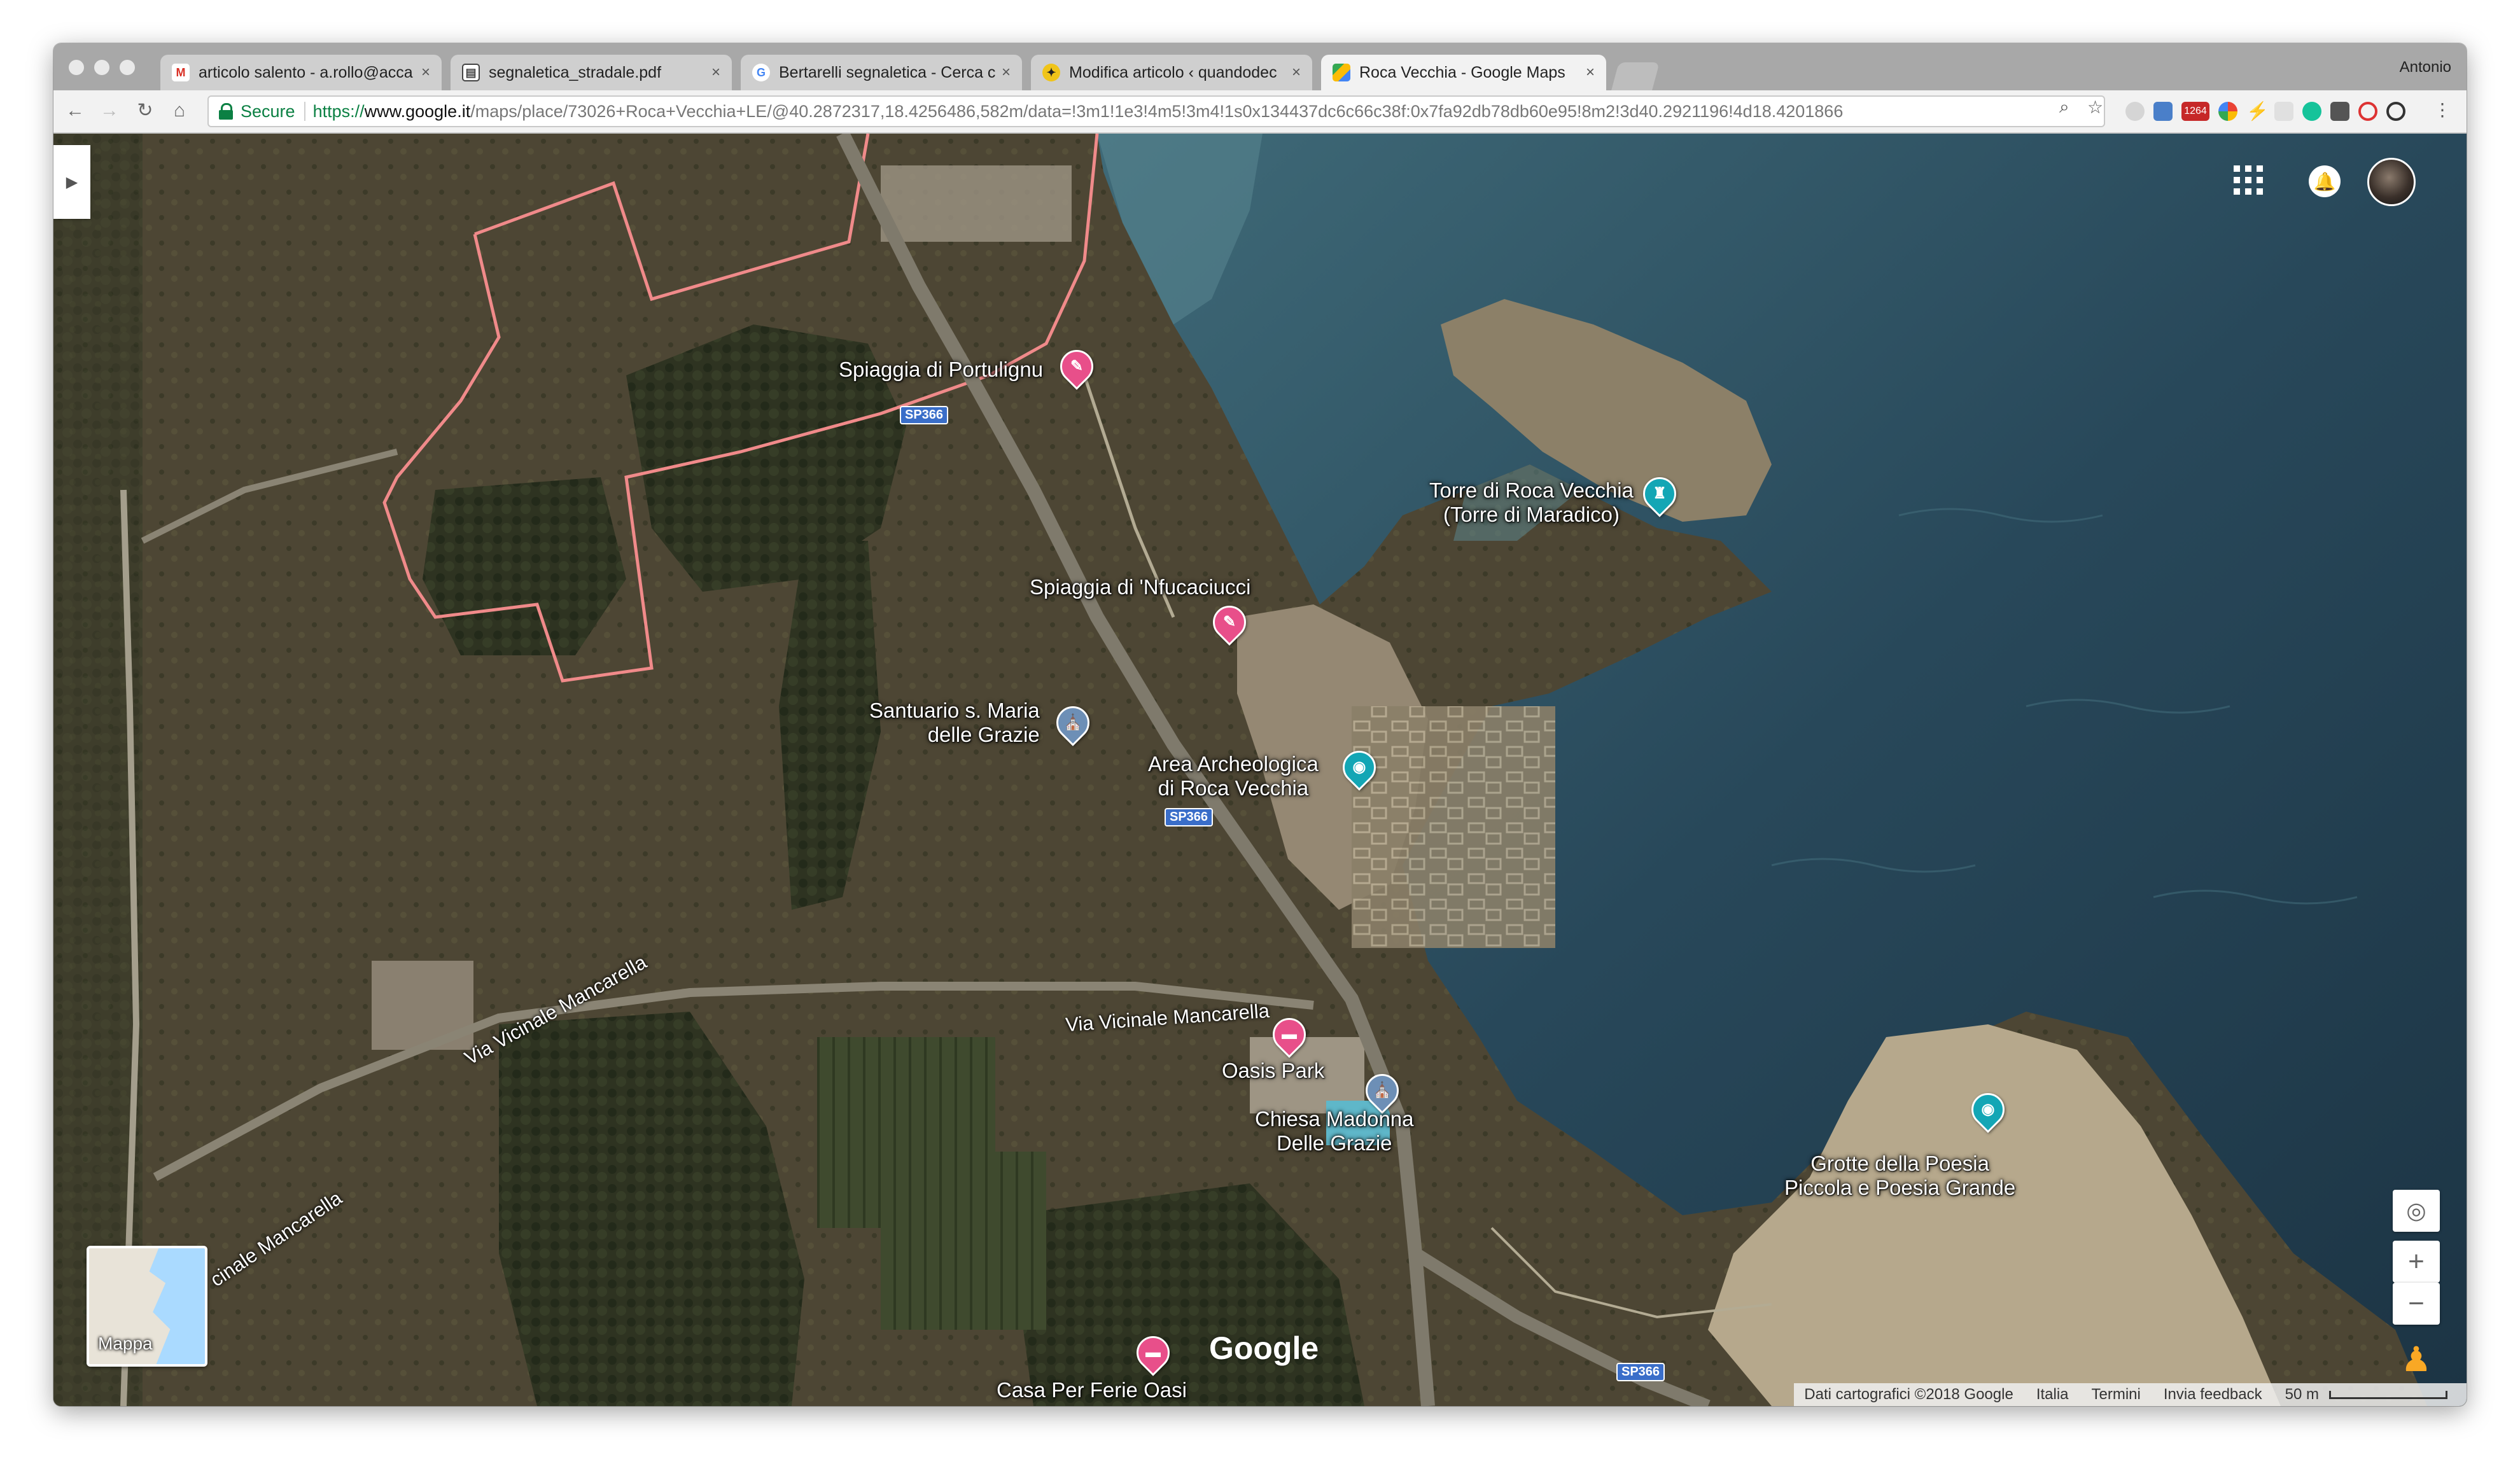  What do you see at coordinates (304, 111) in the screenshot?
I see `omnibox-divider` at bounding box center [304, 111].